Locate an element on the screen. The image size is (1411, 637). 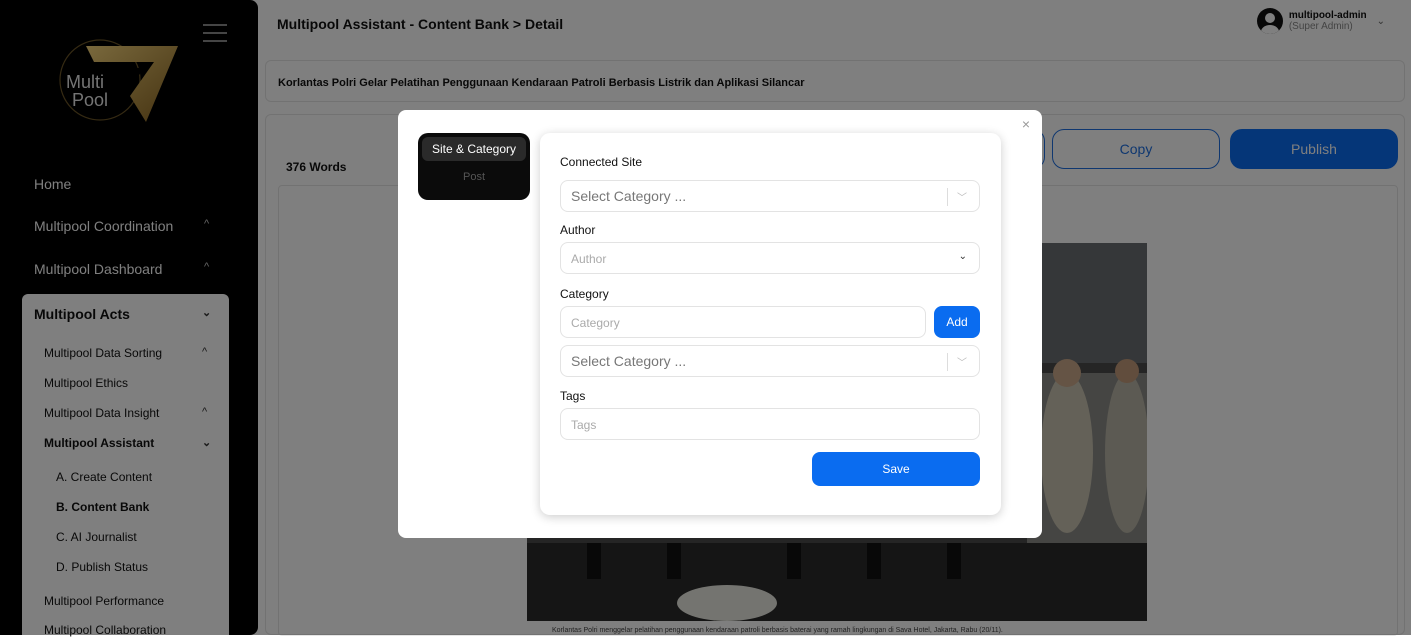
tags-input: Tags is located at coordinates (770, 424).